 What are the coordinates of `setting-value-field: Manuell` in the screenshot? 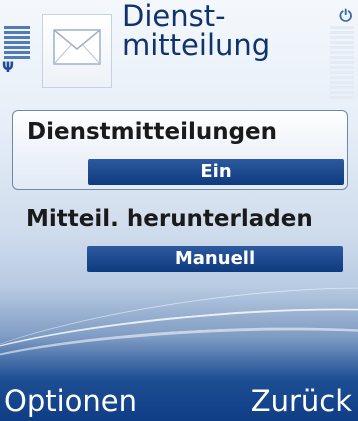 It's located at (215, 259).